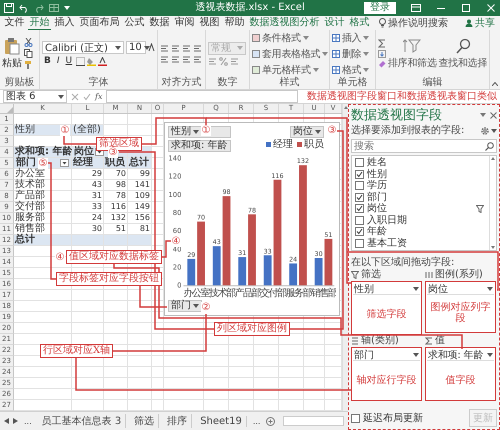  I want to click on field-label: 部门, so click(377, 197).